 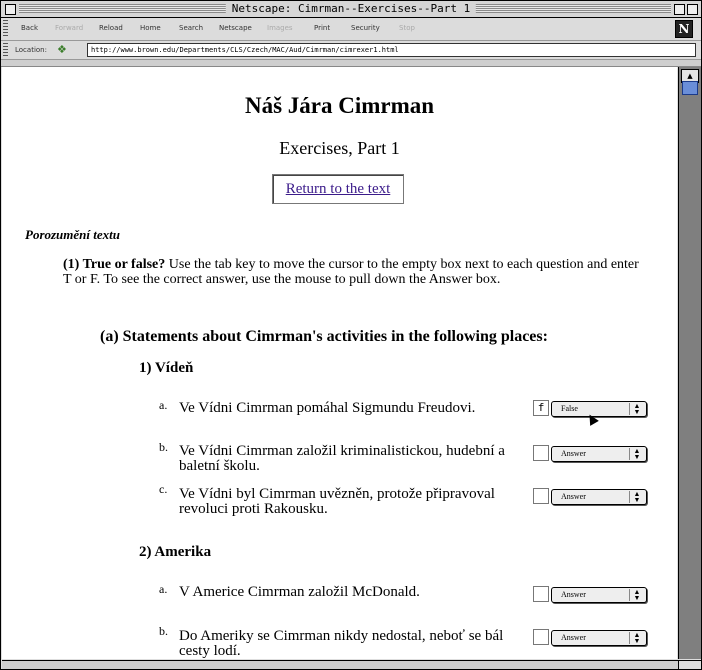 What do you see at coordinates (235, 28) in the screenshot?
I see `netscape-button: Netscape` at bounding box center [235, 28].